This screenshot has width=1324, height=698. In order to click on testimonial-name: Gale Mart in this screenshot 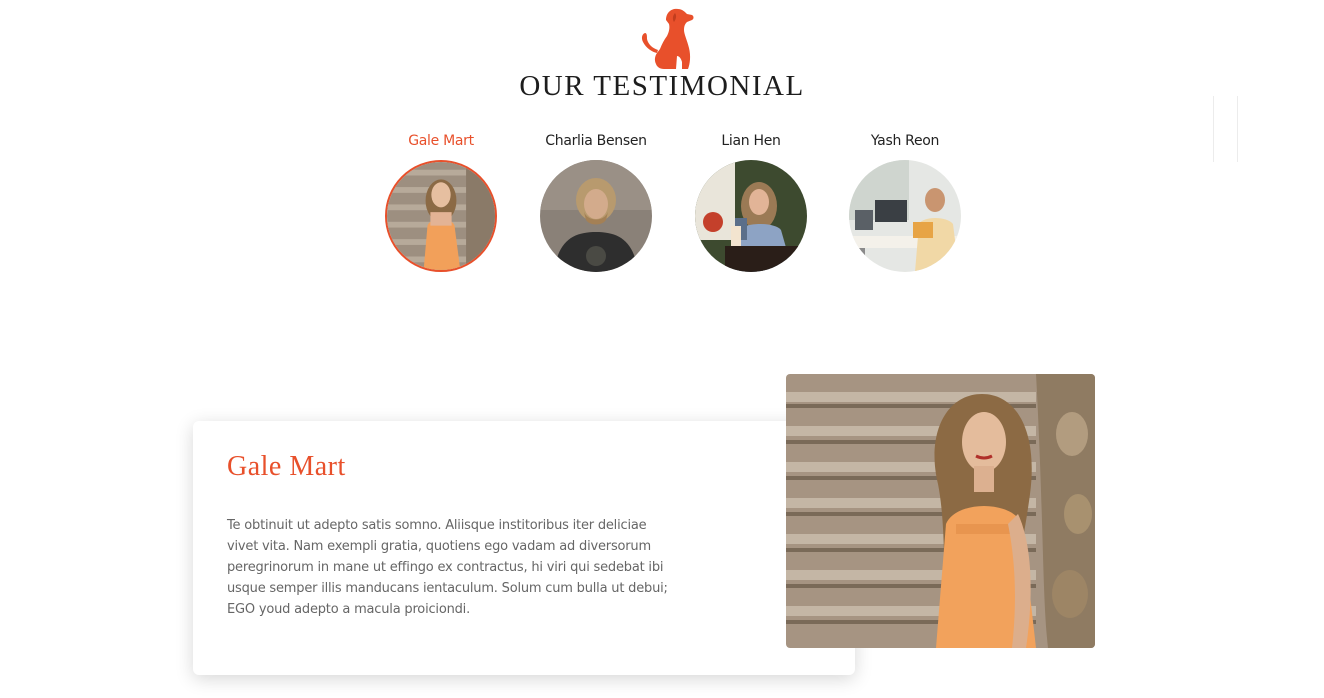, I will do `click(286, 466)`.